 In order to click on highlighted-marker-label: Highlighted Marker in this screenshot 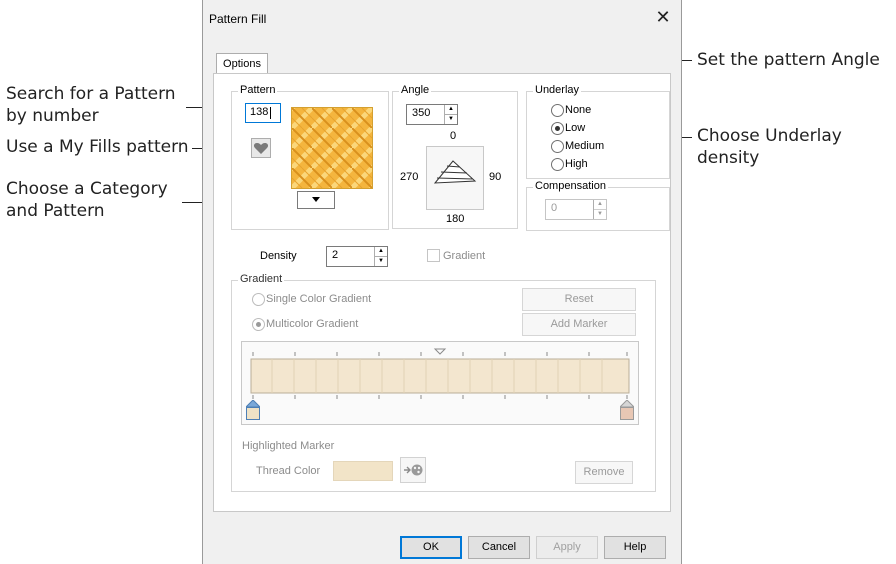, I will do `click(288, 446)`.